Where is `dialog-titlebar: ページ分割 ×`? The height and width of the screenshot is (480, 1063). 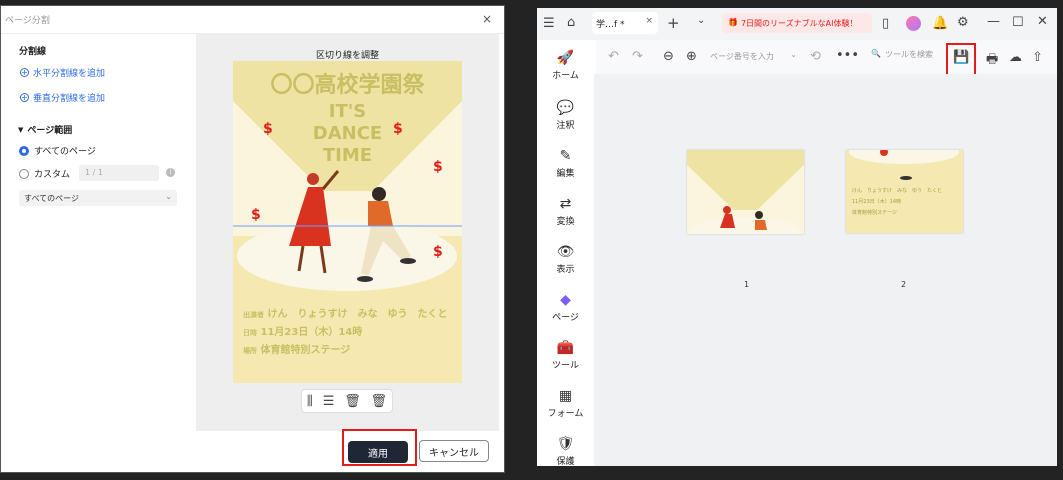 dialog-titlebar: ページ分割 × is located at coordinates (252, 20).